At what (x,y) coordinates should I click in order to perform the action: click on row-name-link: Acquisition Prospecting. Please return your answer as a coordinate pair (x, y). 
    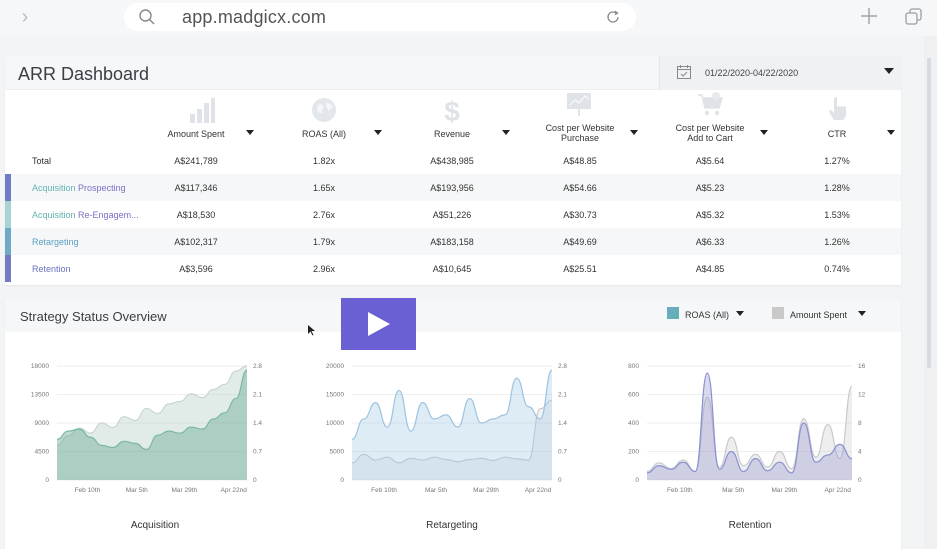
    Looking at the image, I should click on (79, 188).